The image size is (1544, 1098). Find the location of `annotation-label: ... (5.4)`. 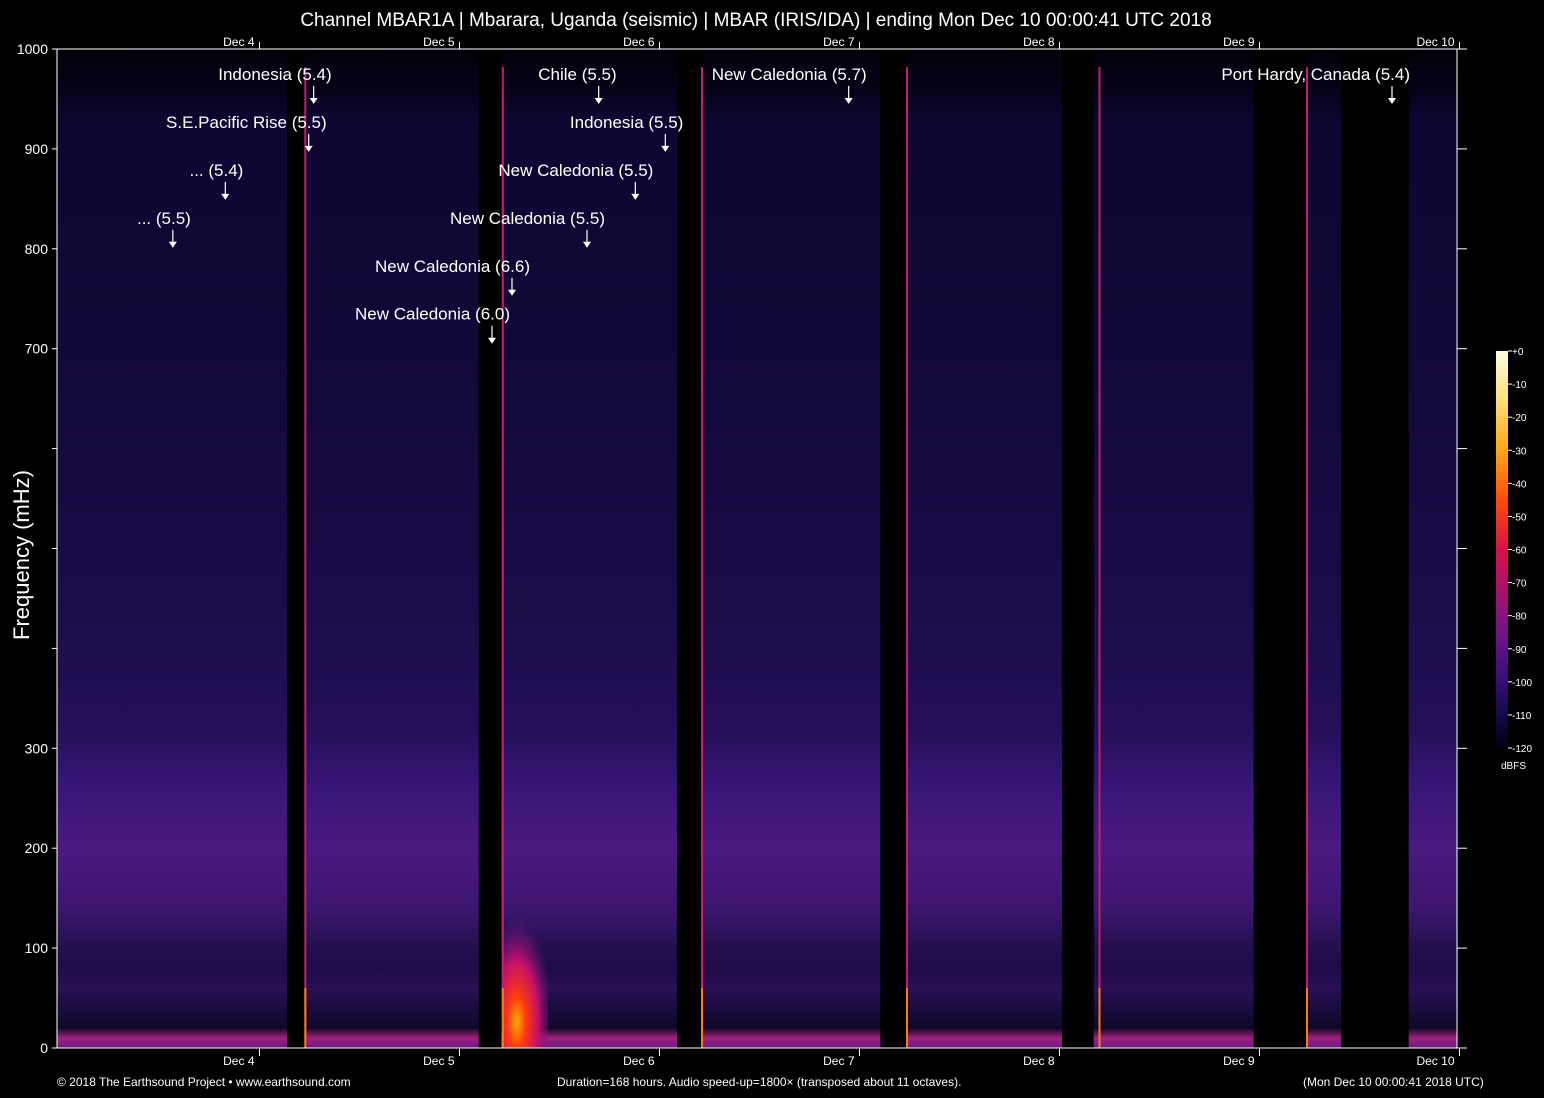

annotation-label: ... (5.4) is located at coordinates (216, 170).